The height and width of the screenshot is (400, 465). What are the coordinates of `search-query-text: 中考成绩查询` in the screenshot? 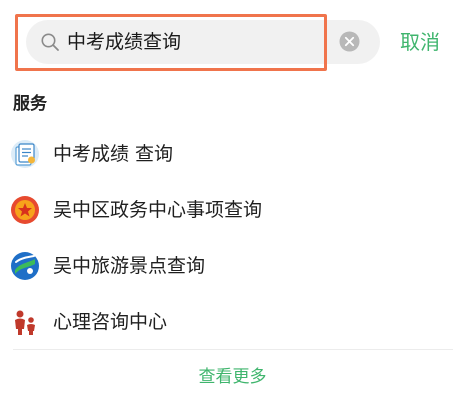 It's located at (124, 42).